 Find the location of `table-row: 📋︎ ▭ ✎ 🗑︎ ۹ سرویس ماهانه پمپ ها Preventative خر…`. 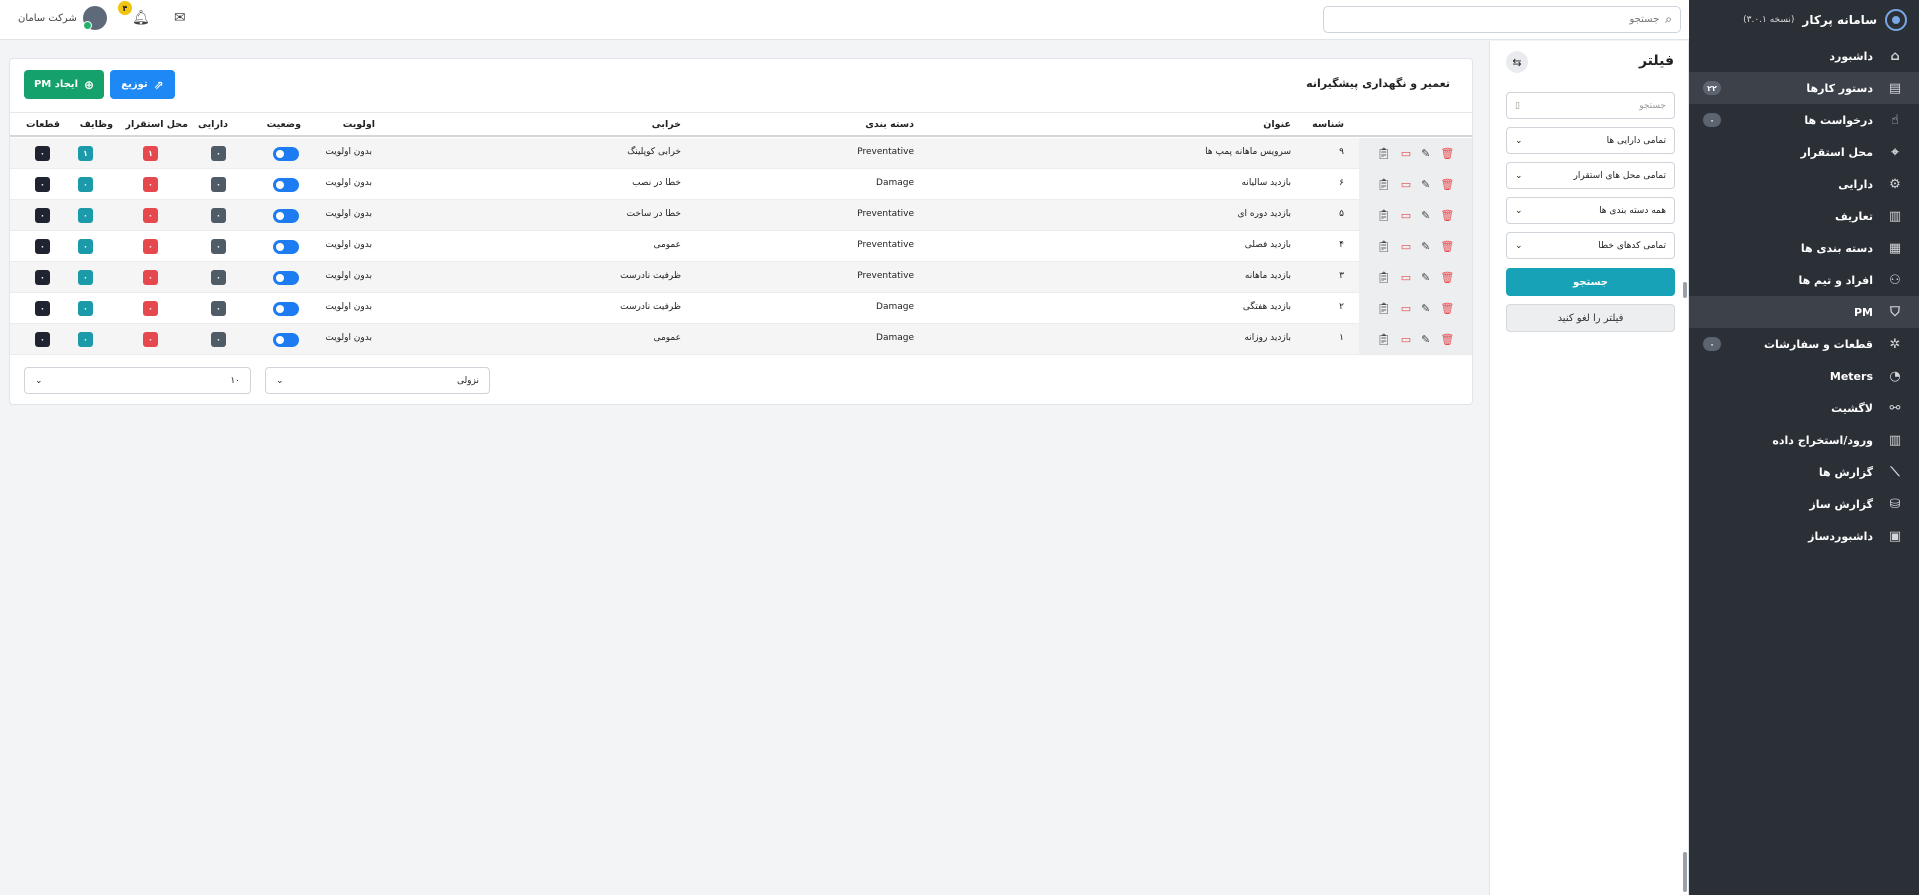

table-row: 📋︎ ▭ ✎ 🗑︎ ۹ سرویس ماهانه پمپ ها Preventative خر… is located at coordinates (741, 153).